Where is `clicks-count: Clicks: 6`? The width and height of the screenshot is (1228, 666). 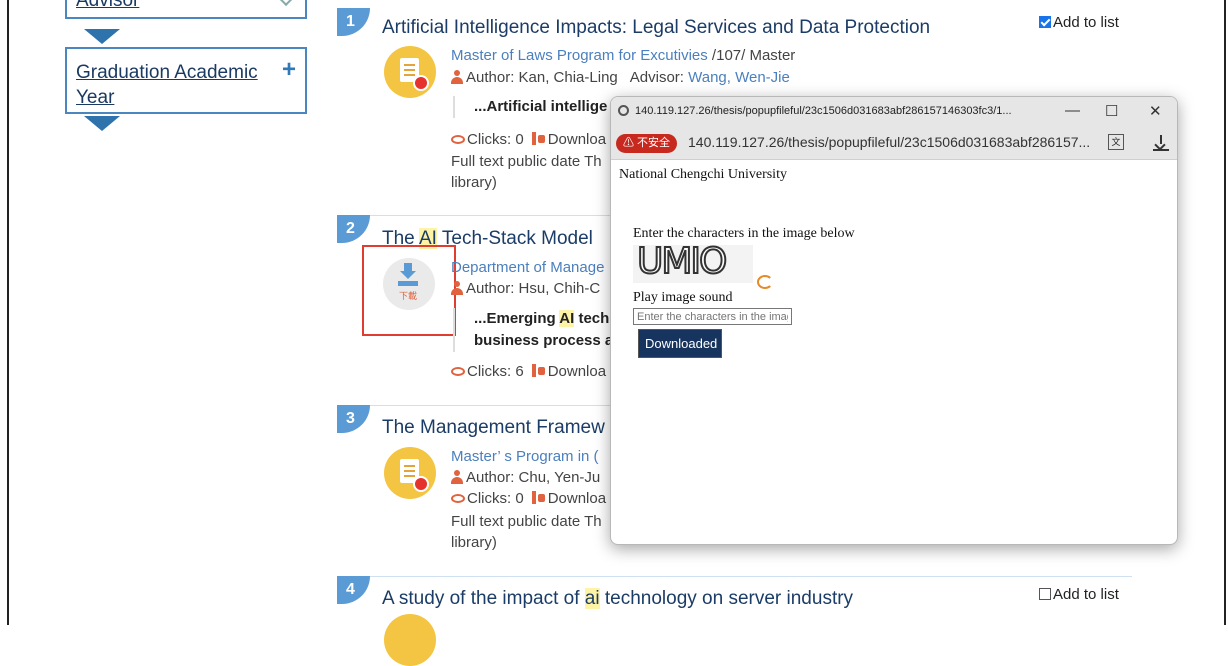
clicks-count: Clicks: 6 is located at coordinates (495, 371).